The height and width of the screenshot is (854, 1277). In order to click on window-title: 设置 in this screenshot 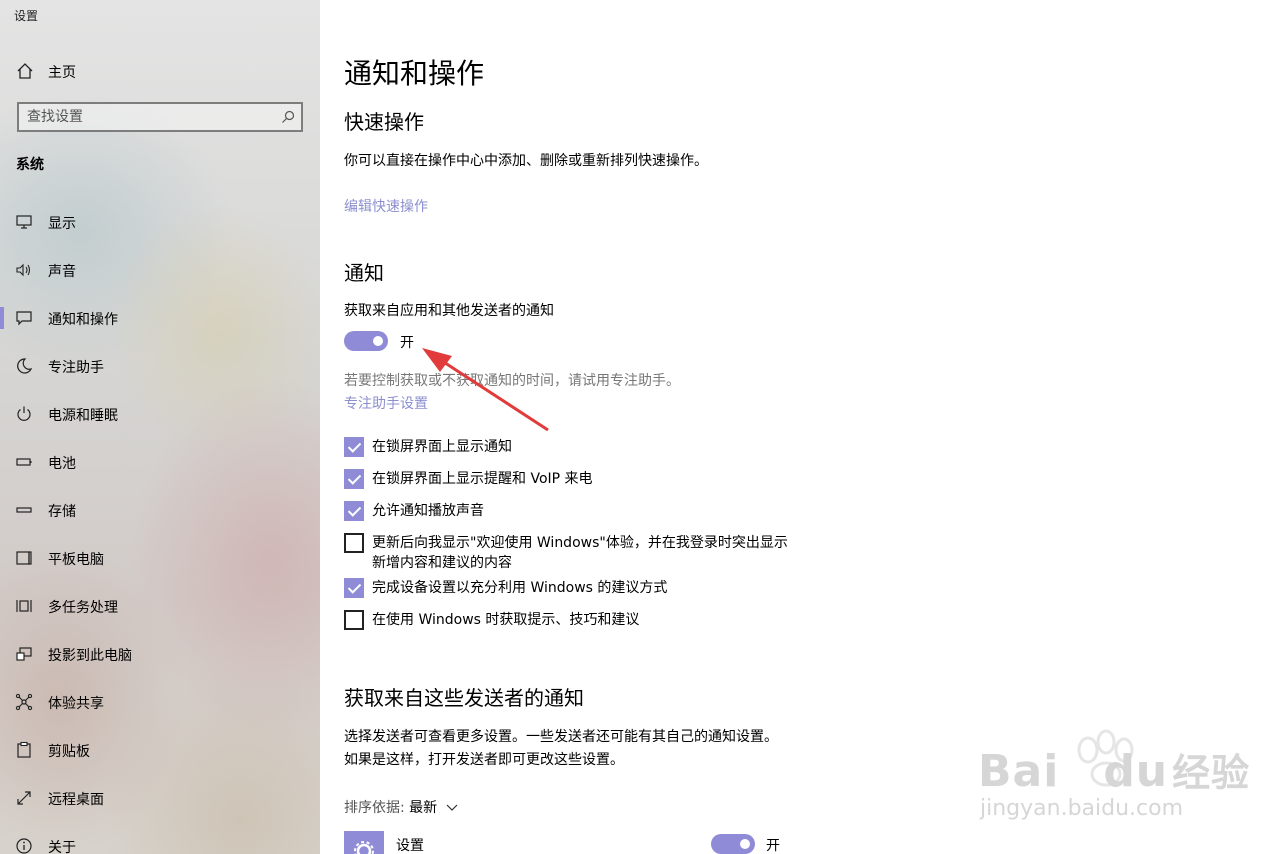, I will do `click(26, 16)`.